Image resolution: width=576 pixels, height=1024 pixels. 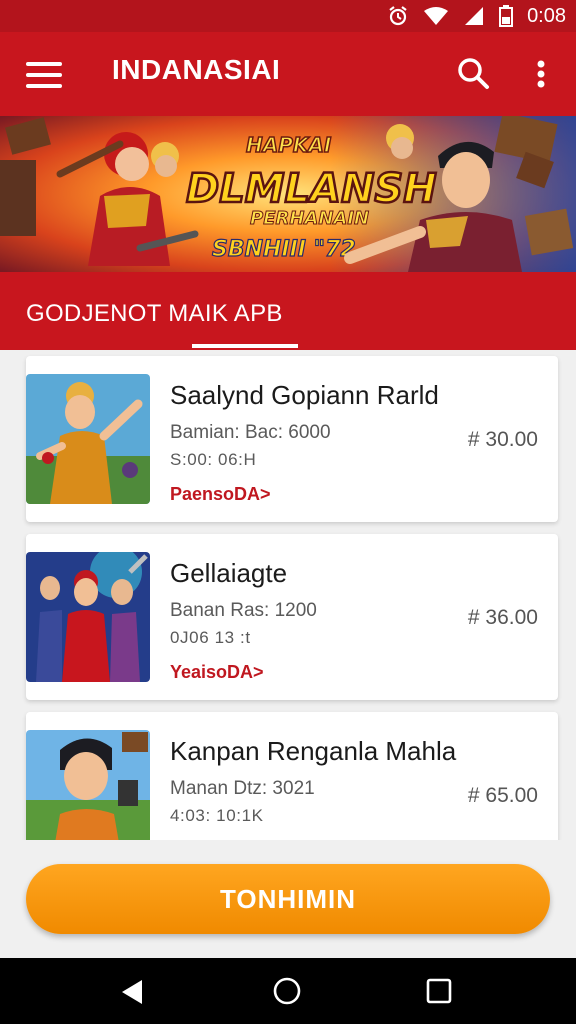 I want to click on game-price: # 65.00, so click(x=502, y=795).